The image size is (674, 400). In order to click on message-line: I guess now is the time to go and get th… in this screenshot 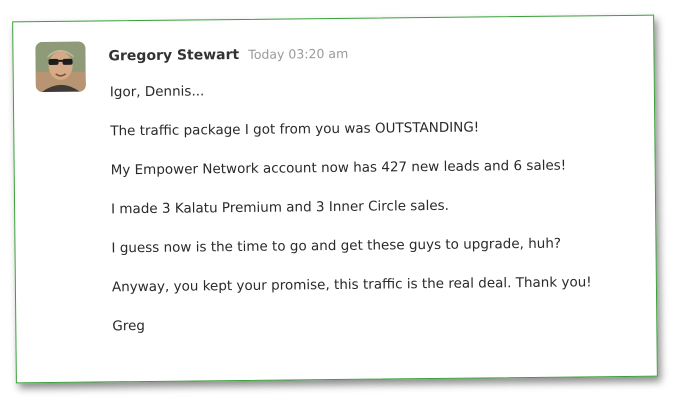, I will do `click(336, 246)`.